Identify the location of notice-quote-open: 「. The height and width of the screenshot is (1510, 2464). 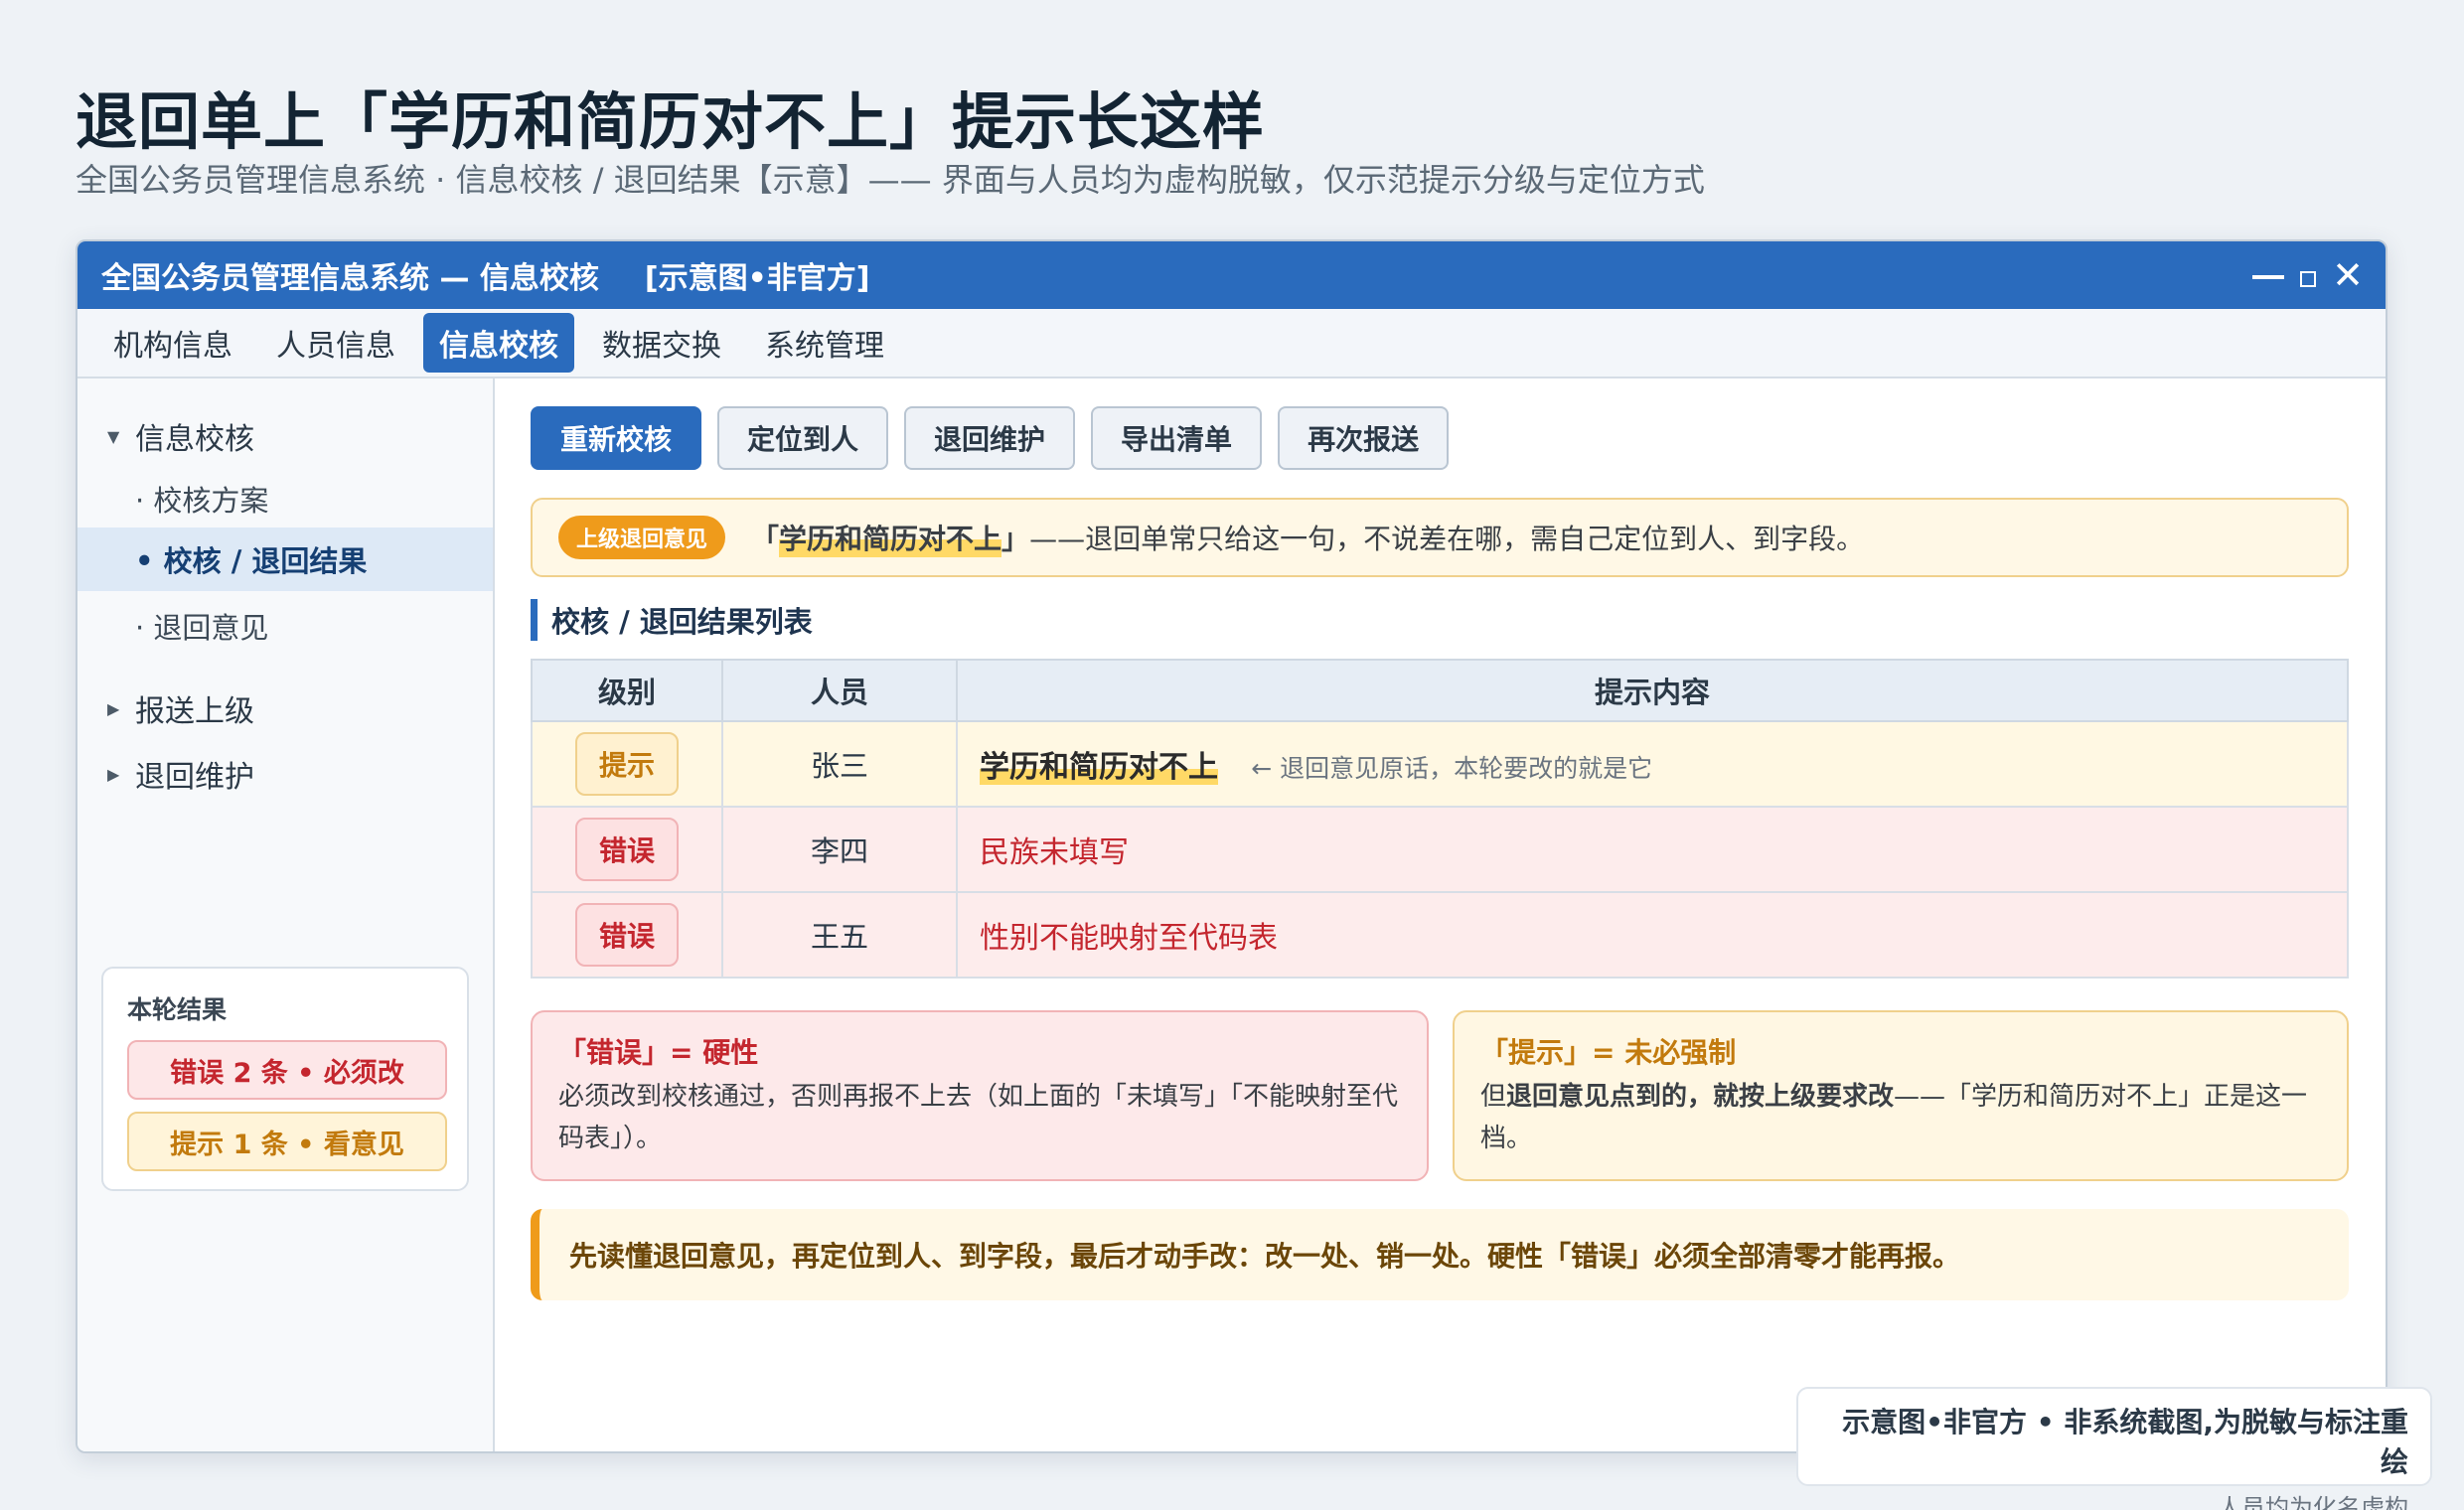
(765, 539).